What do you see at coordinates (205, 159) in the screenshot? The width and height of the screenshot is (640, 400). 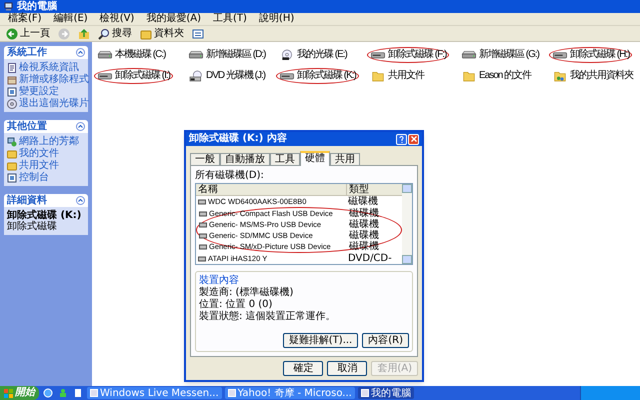 I see `tab: 一般` at bounding box center [205, 159].